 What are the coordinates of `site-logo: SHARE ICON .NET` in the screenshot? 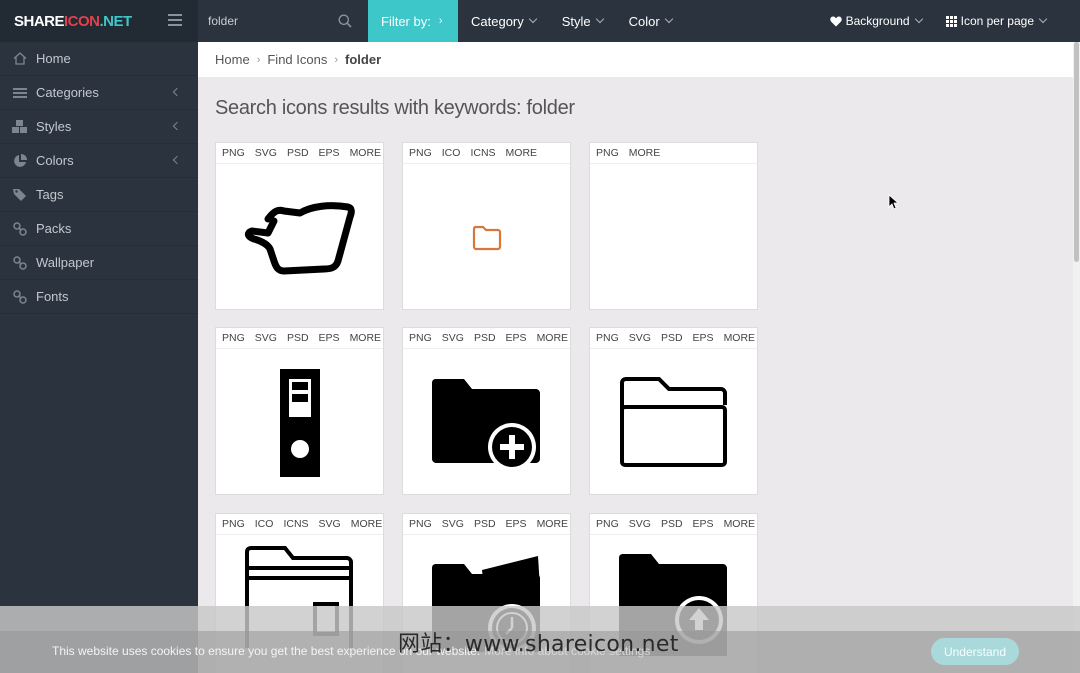 It's located at (99, 21).